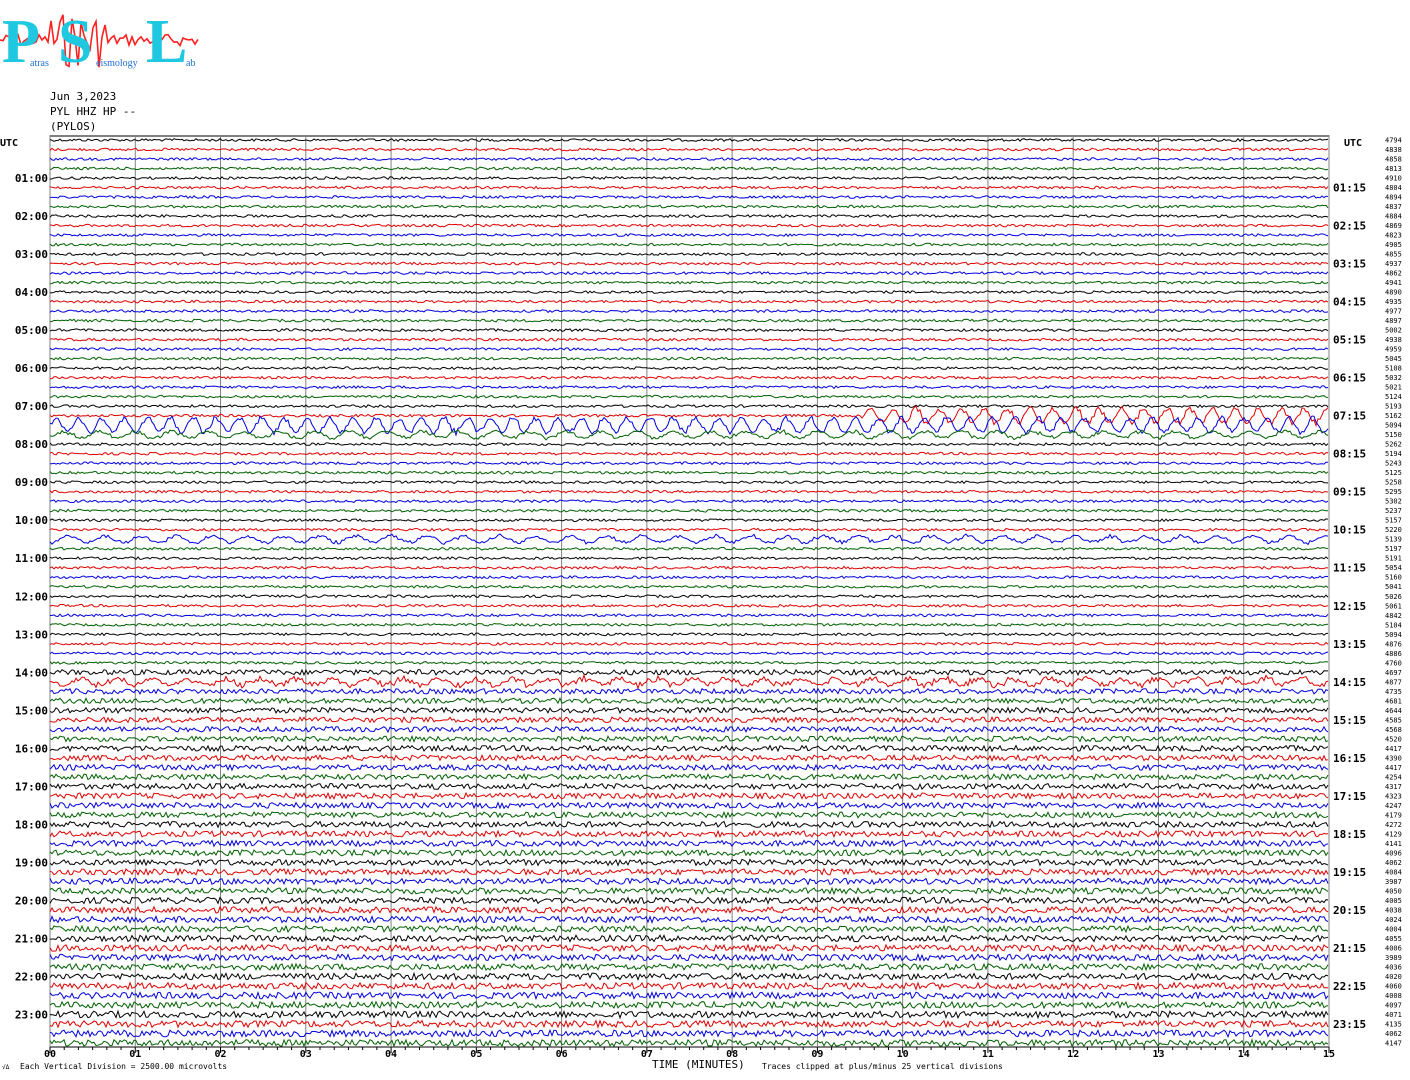  What do you see at coordinates (817, 1054) in the screenshot?
I see `x-tick-label: 09` at bounding box center [817, 1054].